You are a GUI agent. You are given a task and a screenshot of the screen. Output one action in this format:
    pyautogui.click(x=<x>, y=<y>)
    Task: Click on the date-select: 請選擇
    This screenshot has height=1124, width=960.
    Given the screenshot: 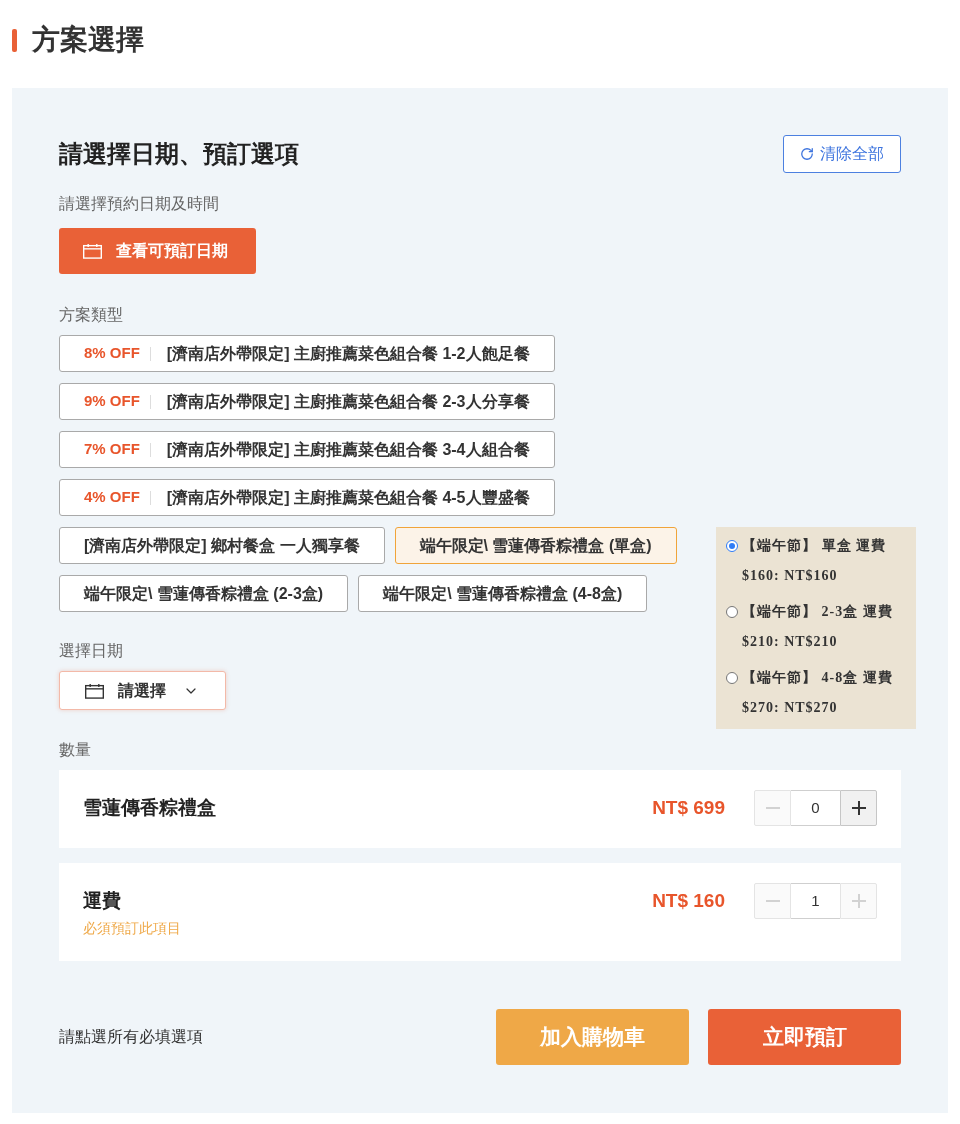 What is the action you would take?
    pyautogui.click(x=142, y=690)
    